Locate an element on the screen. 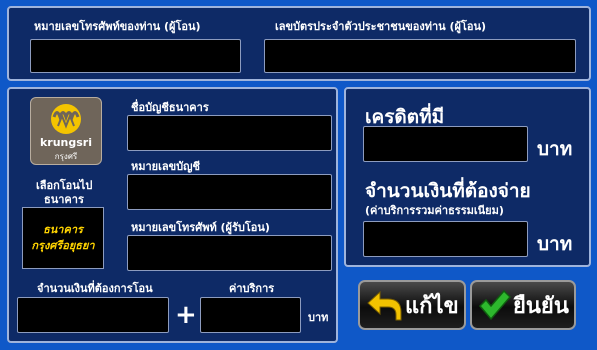  credit-currency: บาท is located at coordinates (555, 149).